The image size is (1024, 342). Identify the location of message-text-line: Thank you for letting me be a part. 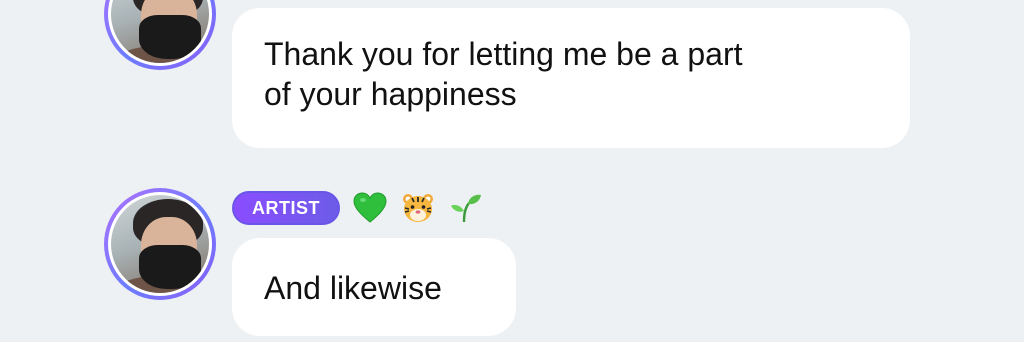
(503, 54).